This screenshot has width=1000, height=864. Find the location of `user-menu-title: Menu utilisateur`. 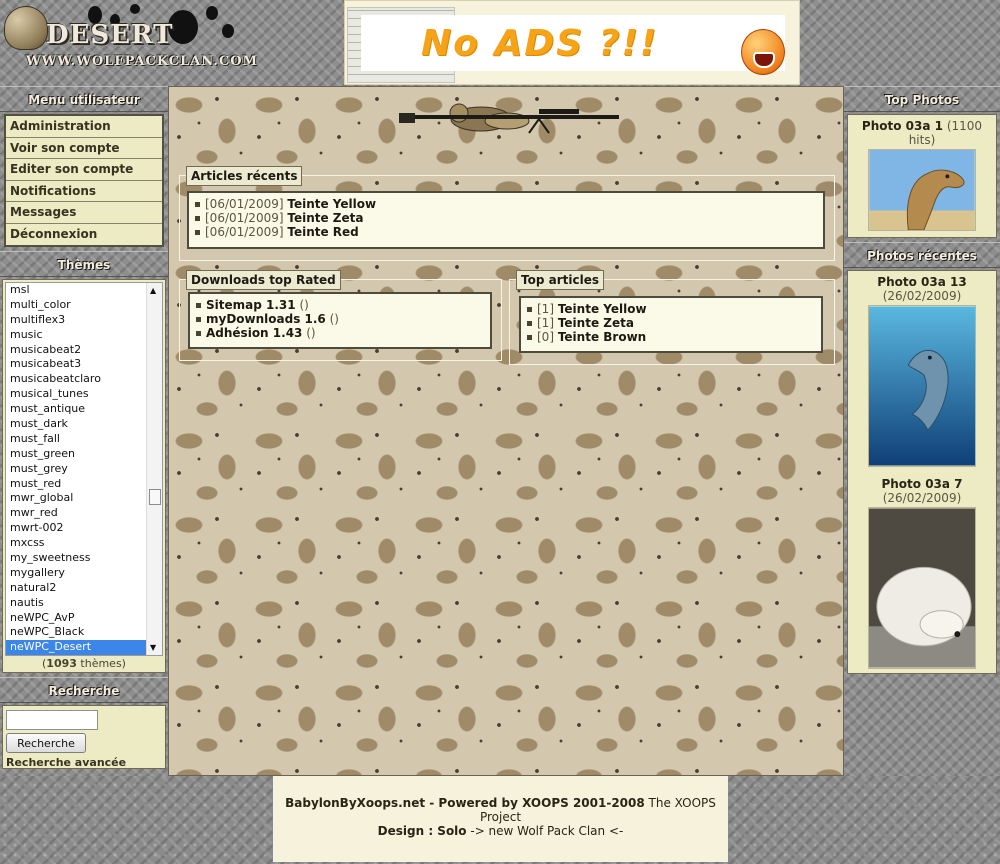

user-menu-title: Menu utilisateur is located at coordinates (84, 99).